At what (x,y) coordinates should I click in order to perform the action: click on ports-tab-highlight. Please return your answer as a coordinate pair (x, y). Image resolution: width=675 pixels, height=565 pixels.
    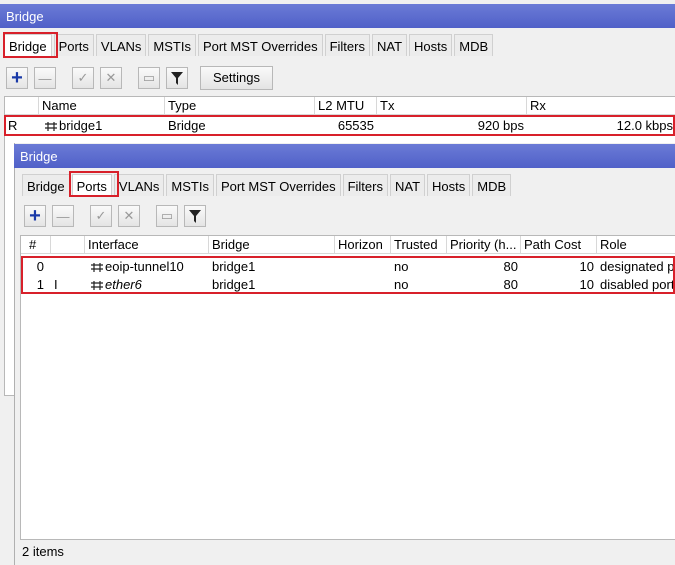
    Looking at the image, I should click on (94, 184).